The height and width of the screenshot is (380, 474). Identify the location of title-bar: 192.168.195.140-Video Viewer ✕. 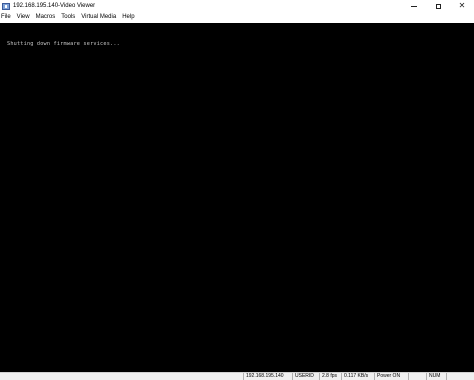
(237, 6).